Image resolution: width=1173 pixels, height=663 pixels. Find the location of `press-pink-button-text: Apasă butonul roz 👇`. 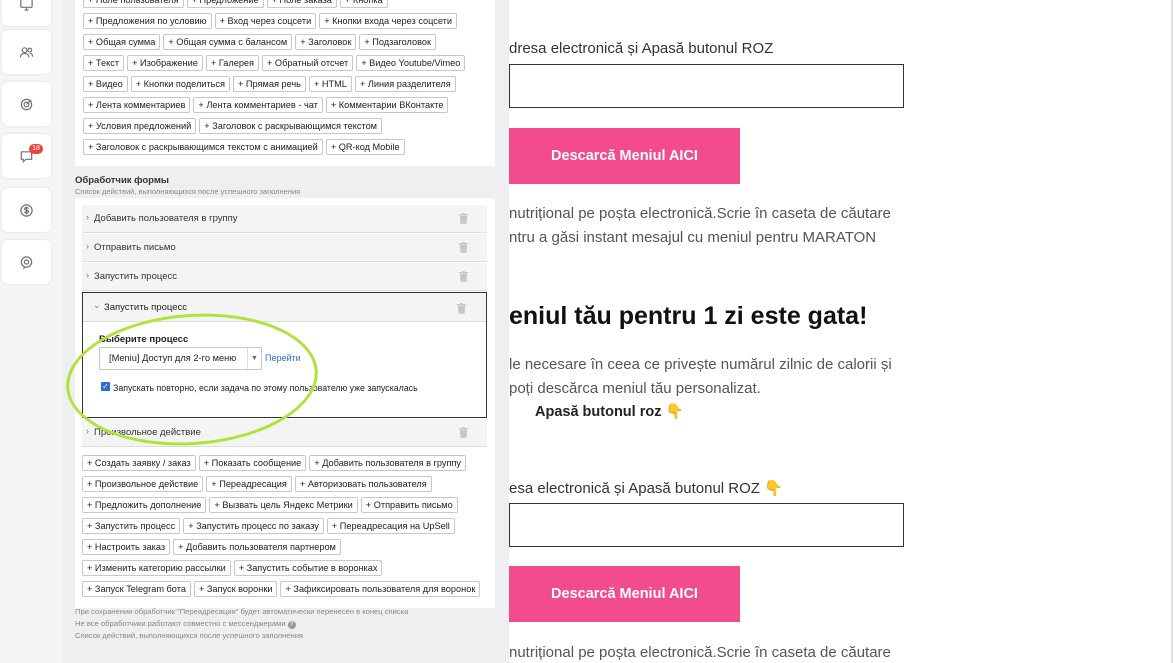

press-pink-button-text: Apasă butonul roz 👇 is located at coordinates (609, 412).